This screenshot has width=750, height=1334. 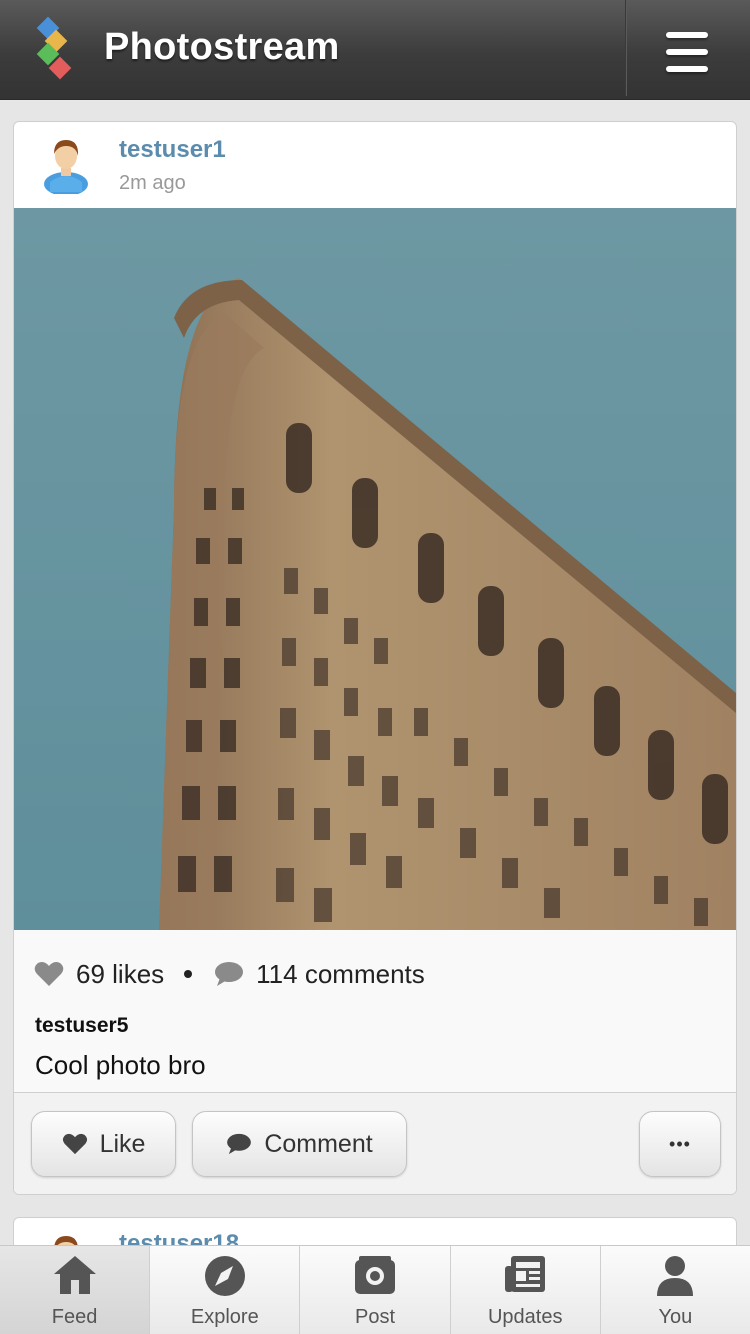 What do you see at coordinates (224, 1276) in the screenshot?
I see `compass-icon` at bounding box center [224, 1276].